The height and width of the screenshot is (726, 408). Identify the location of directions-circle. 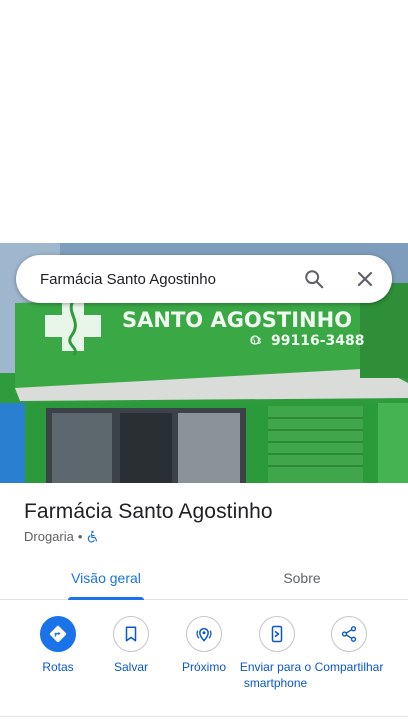
(58, 634).